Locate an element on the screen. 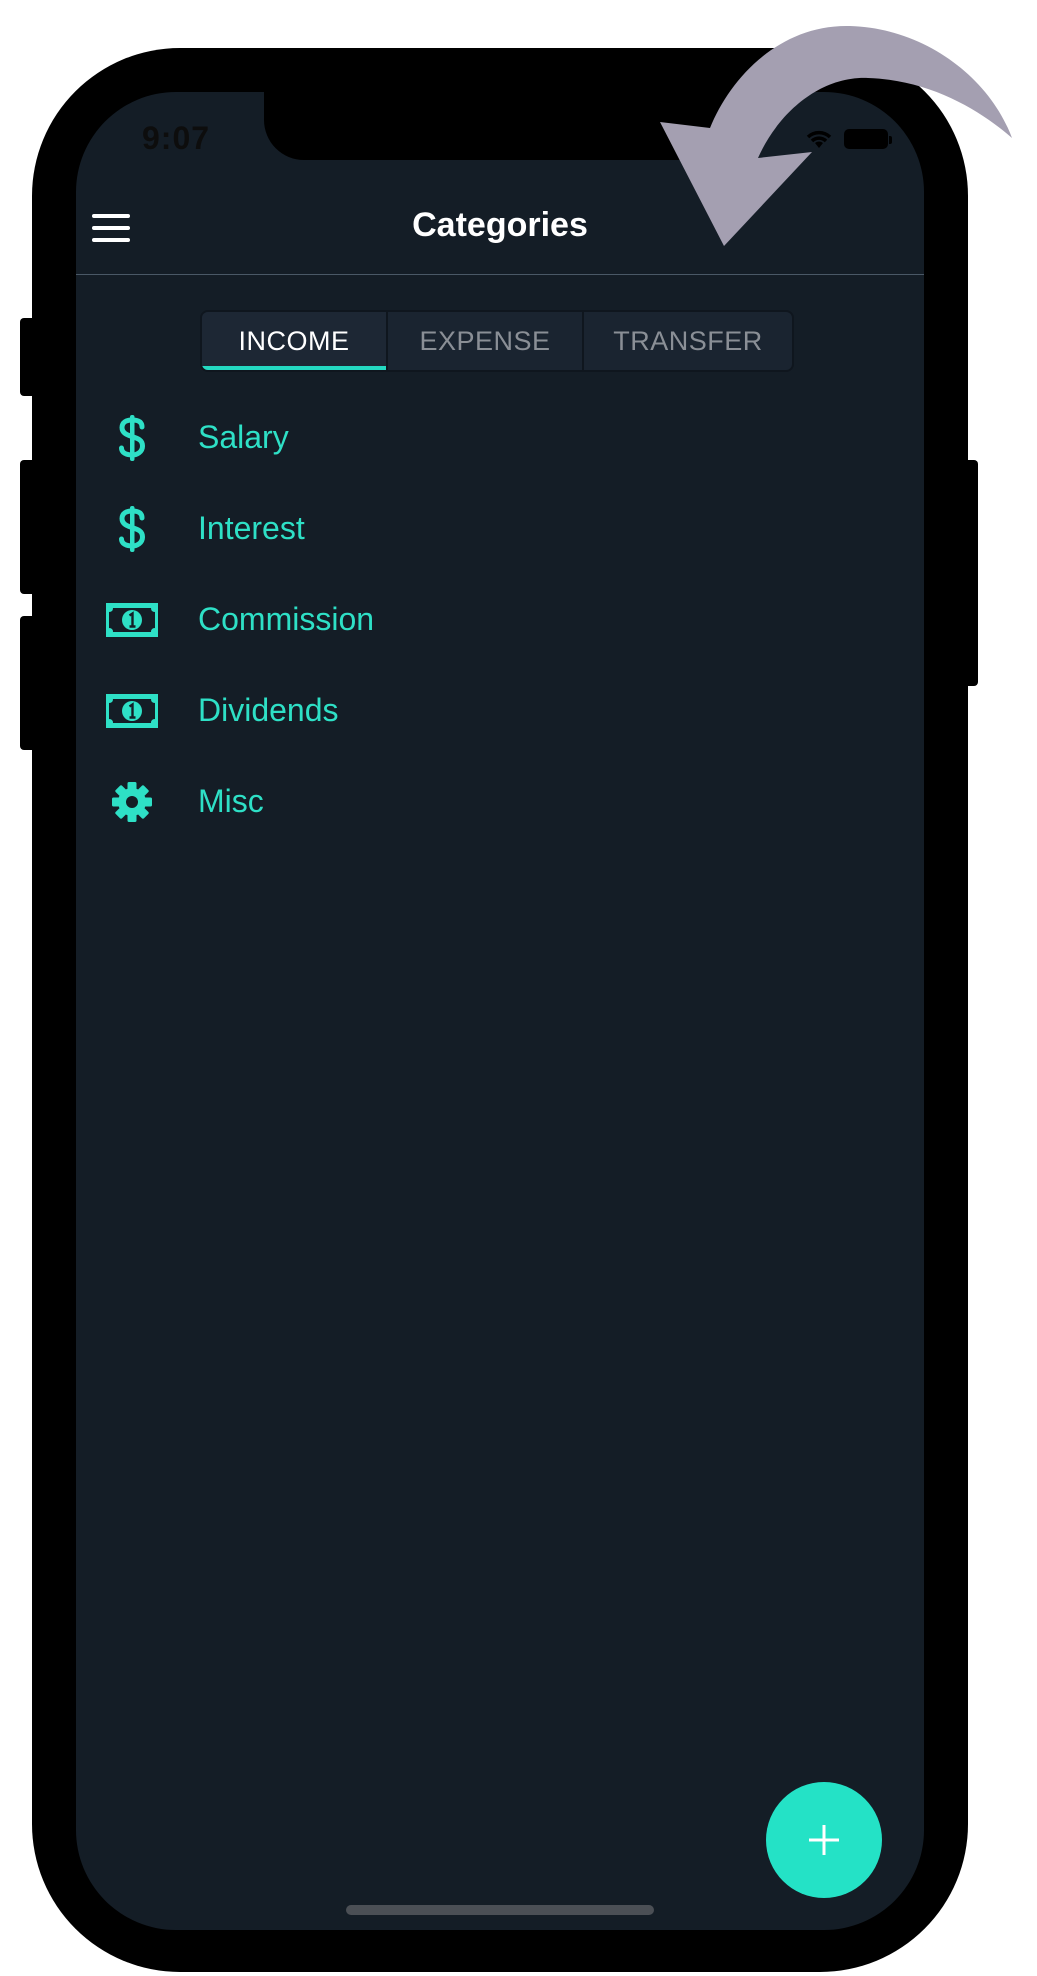  category-label: Salary is located at coordinates (243, 437).